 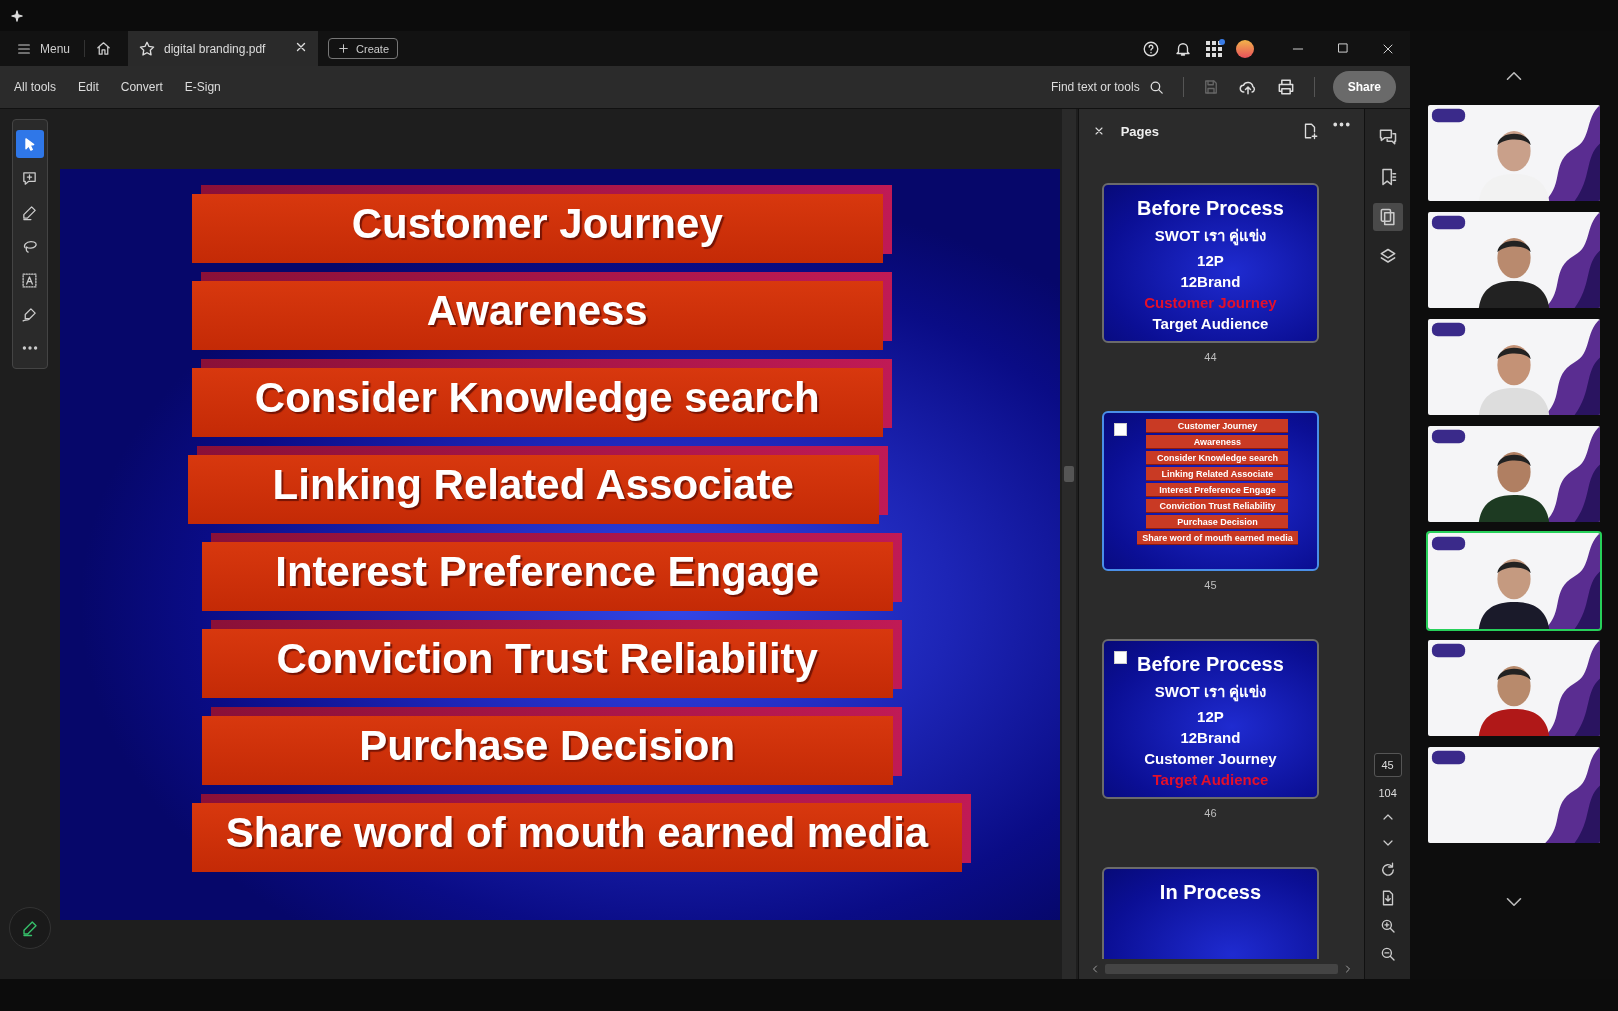 I want to click on menu-button: Menu, so click(x=43, y=48).